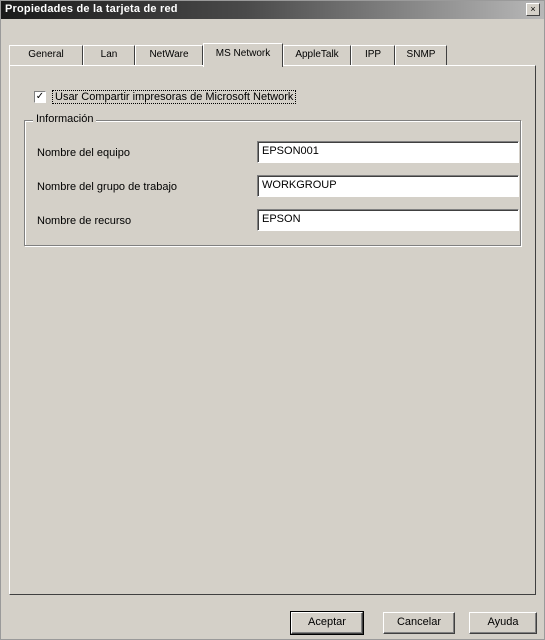 The height and width of the screenshot is (640, 545). What do you see at coordinates (388, 186) in the screenshot?
I see `workgroup-field: WORKGROUP` at bounding box center [388, 186].